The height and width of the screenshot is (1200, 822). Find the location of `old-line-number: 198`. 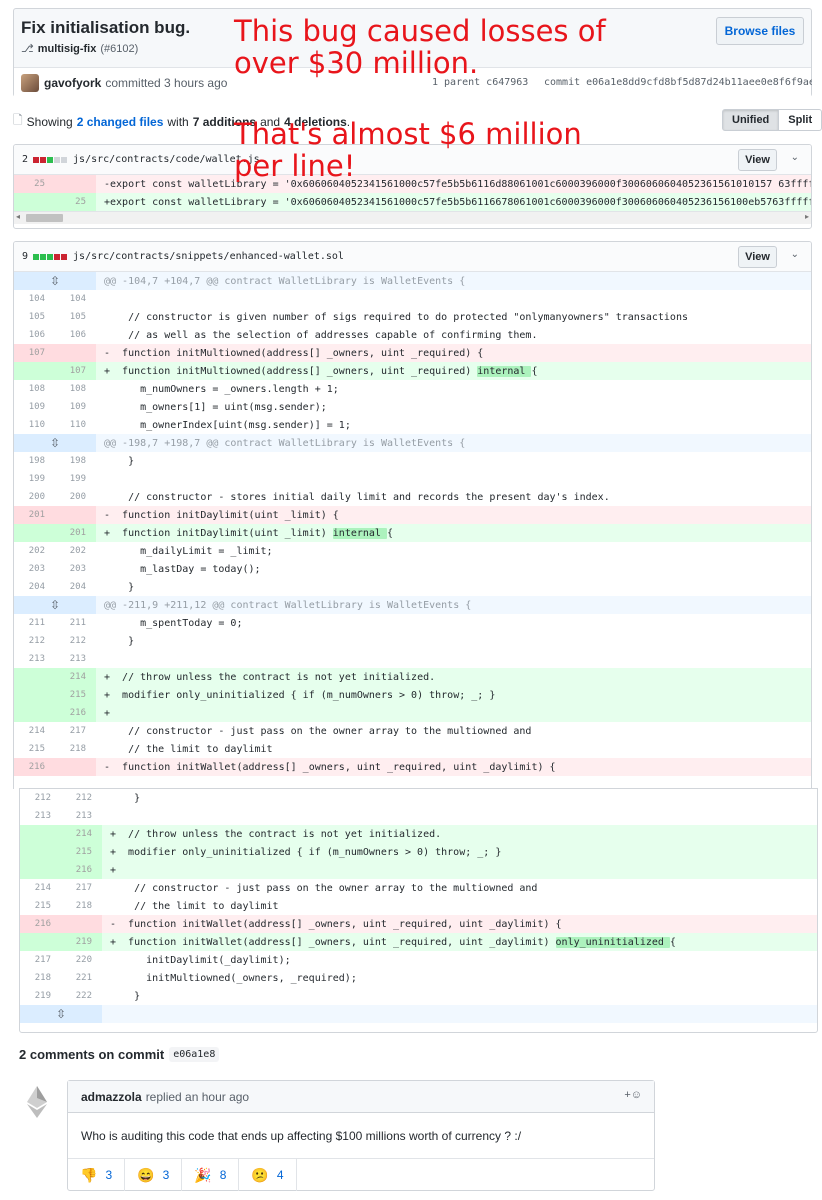

old-line-number: 198 is located at coordinates (34, 461).